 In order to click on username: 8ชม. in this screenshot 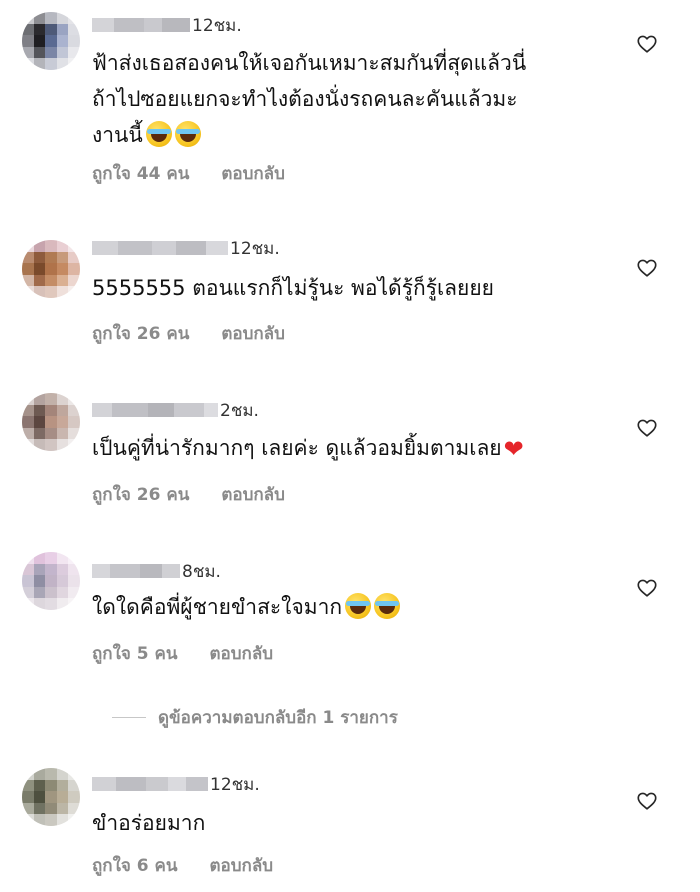, I will do `click(156, 571)`.